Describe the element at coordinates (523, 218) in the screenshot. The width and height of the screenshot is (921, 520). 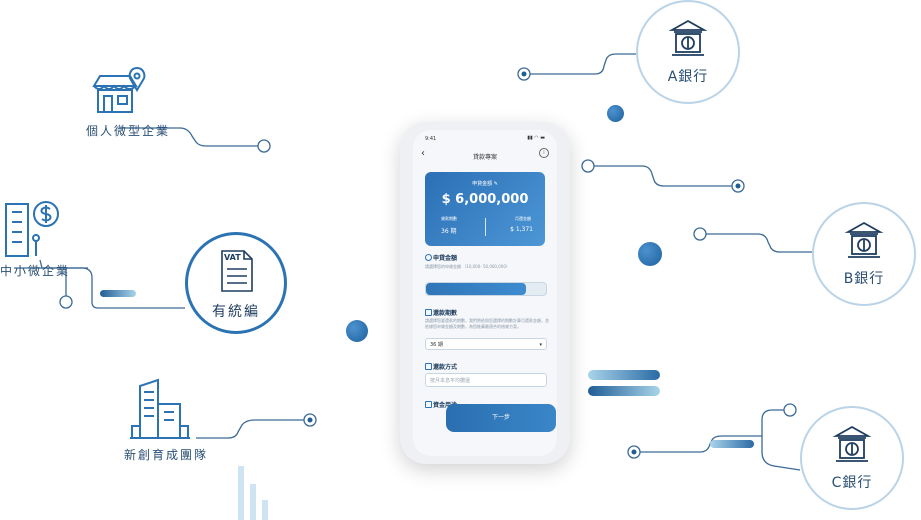
I see `monthly-label: 月還金額` at that location.